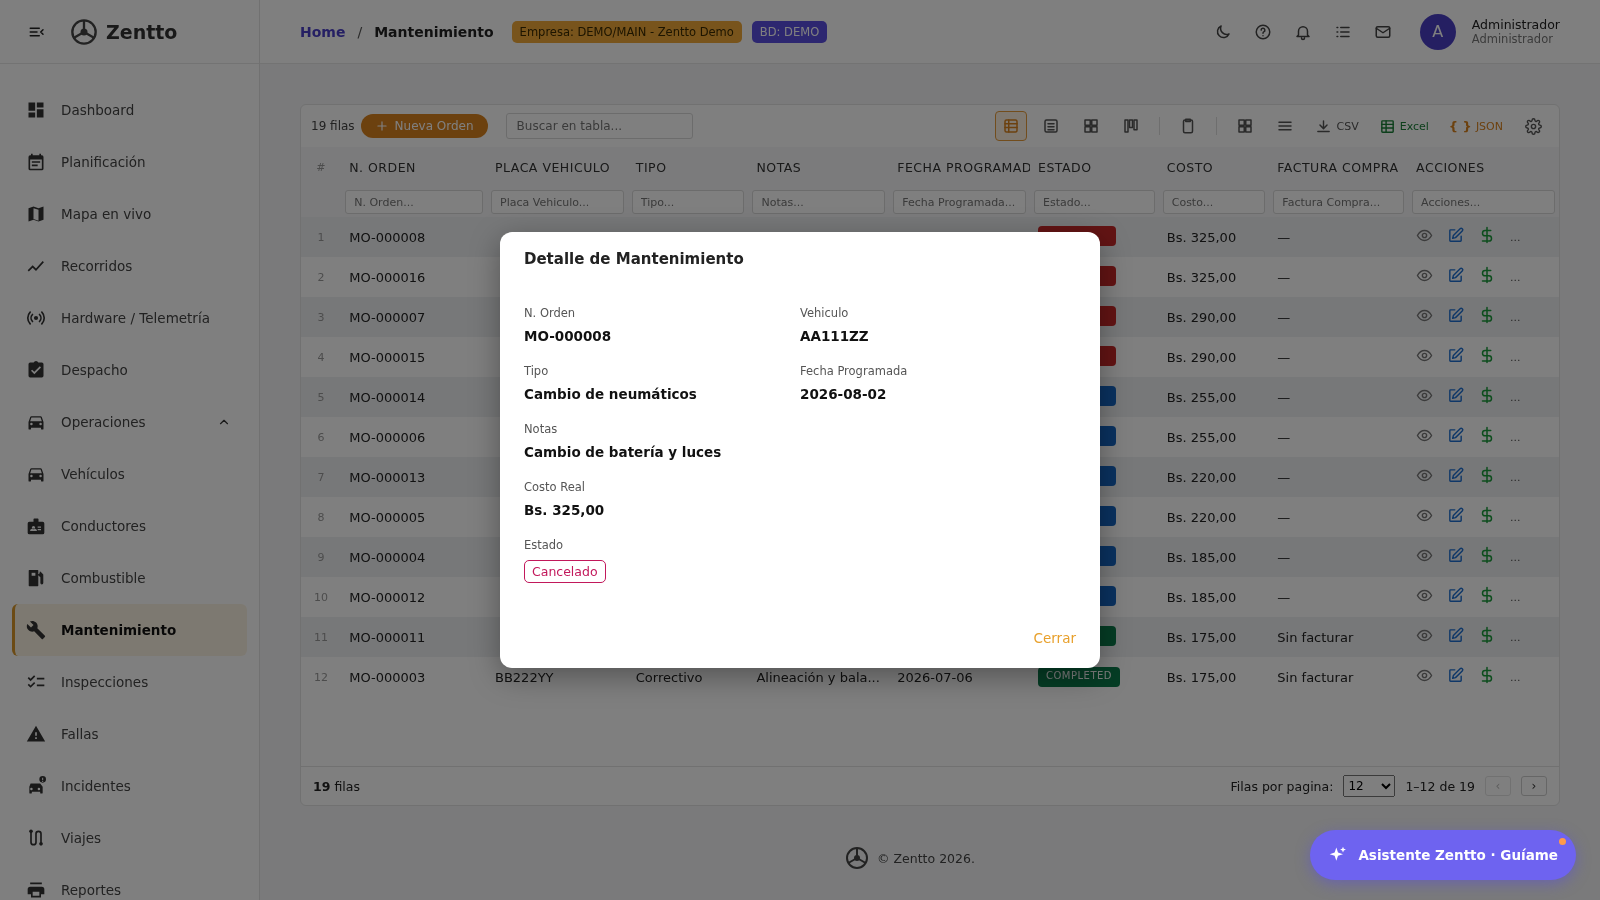 The height and width of the screenshot is (900, 1600). I want to click on sidebar-item: Despacho, so click(129, 370).